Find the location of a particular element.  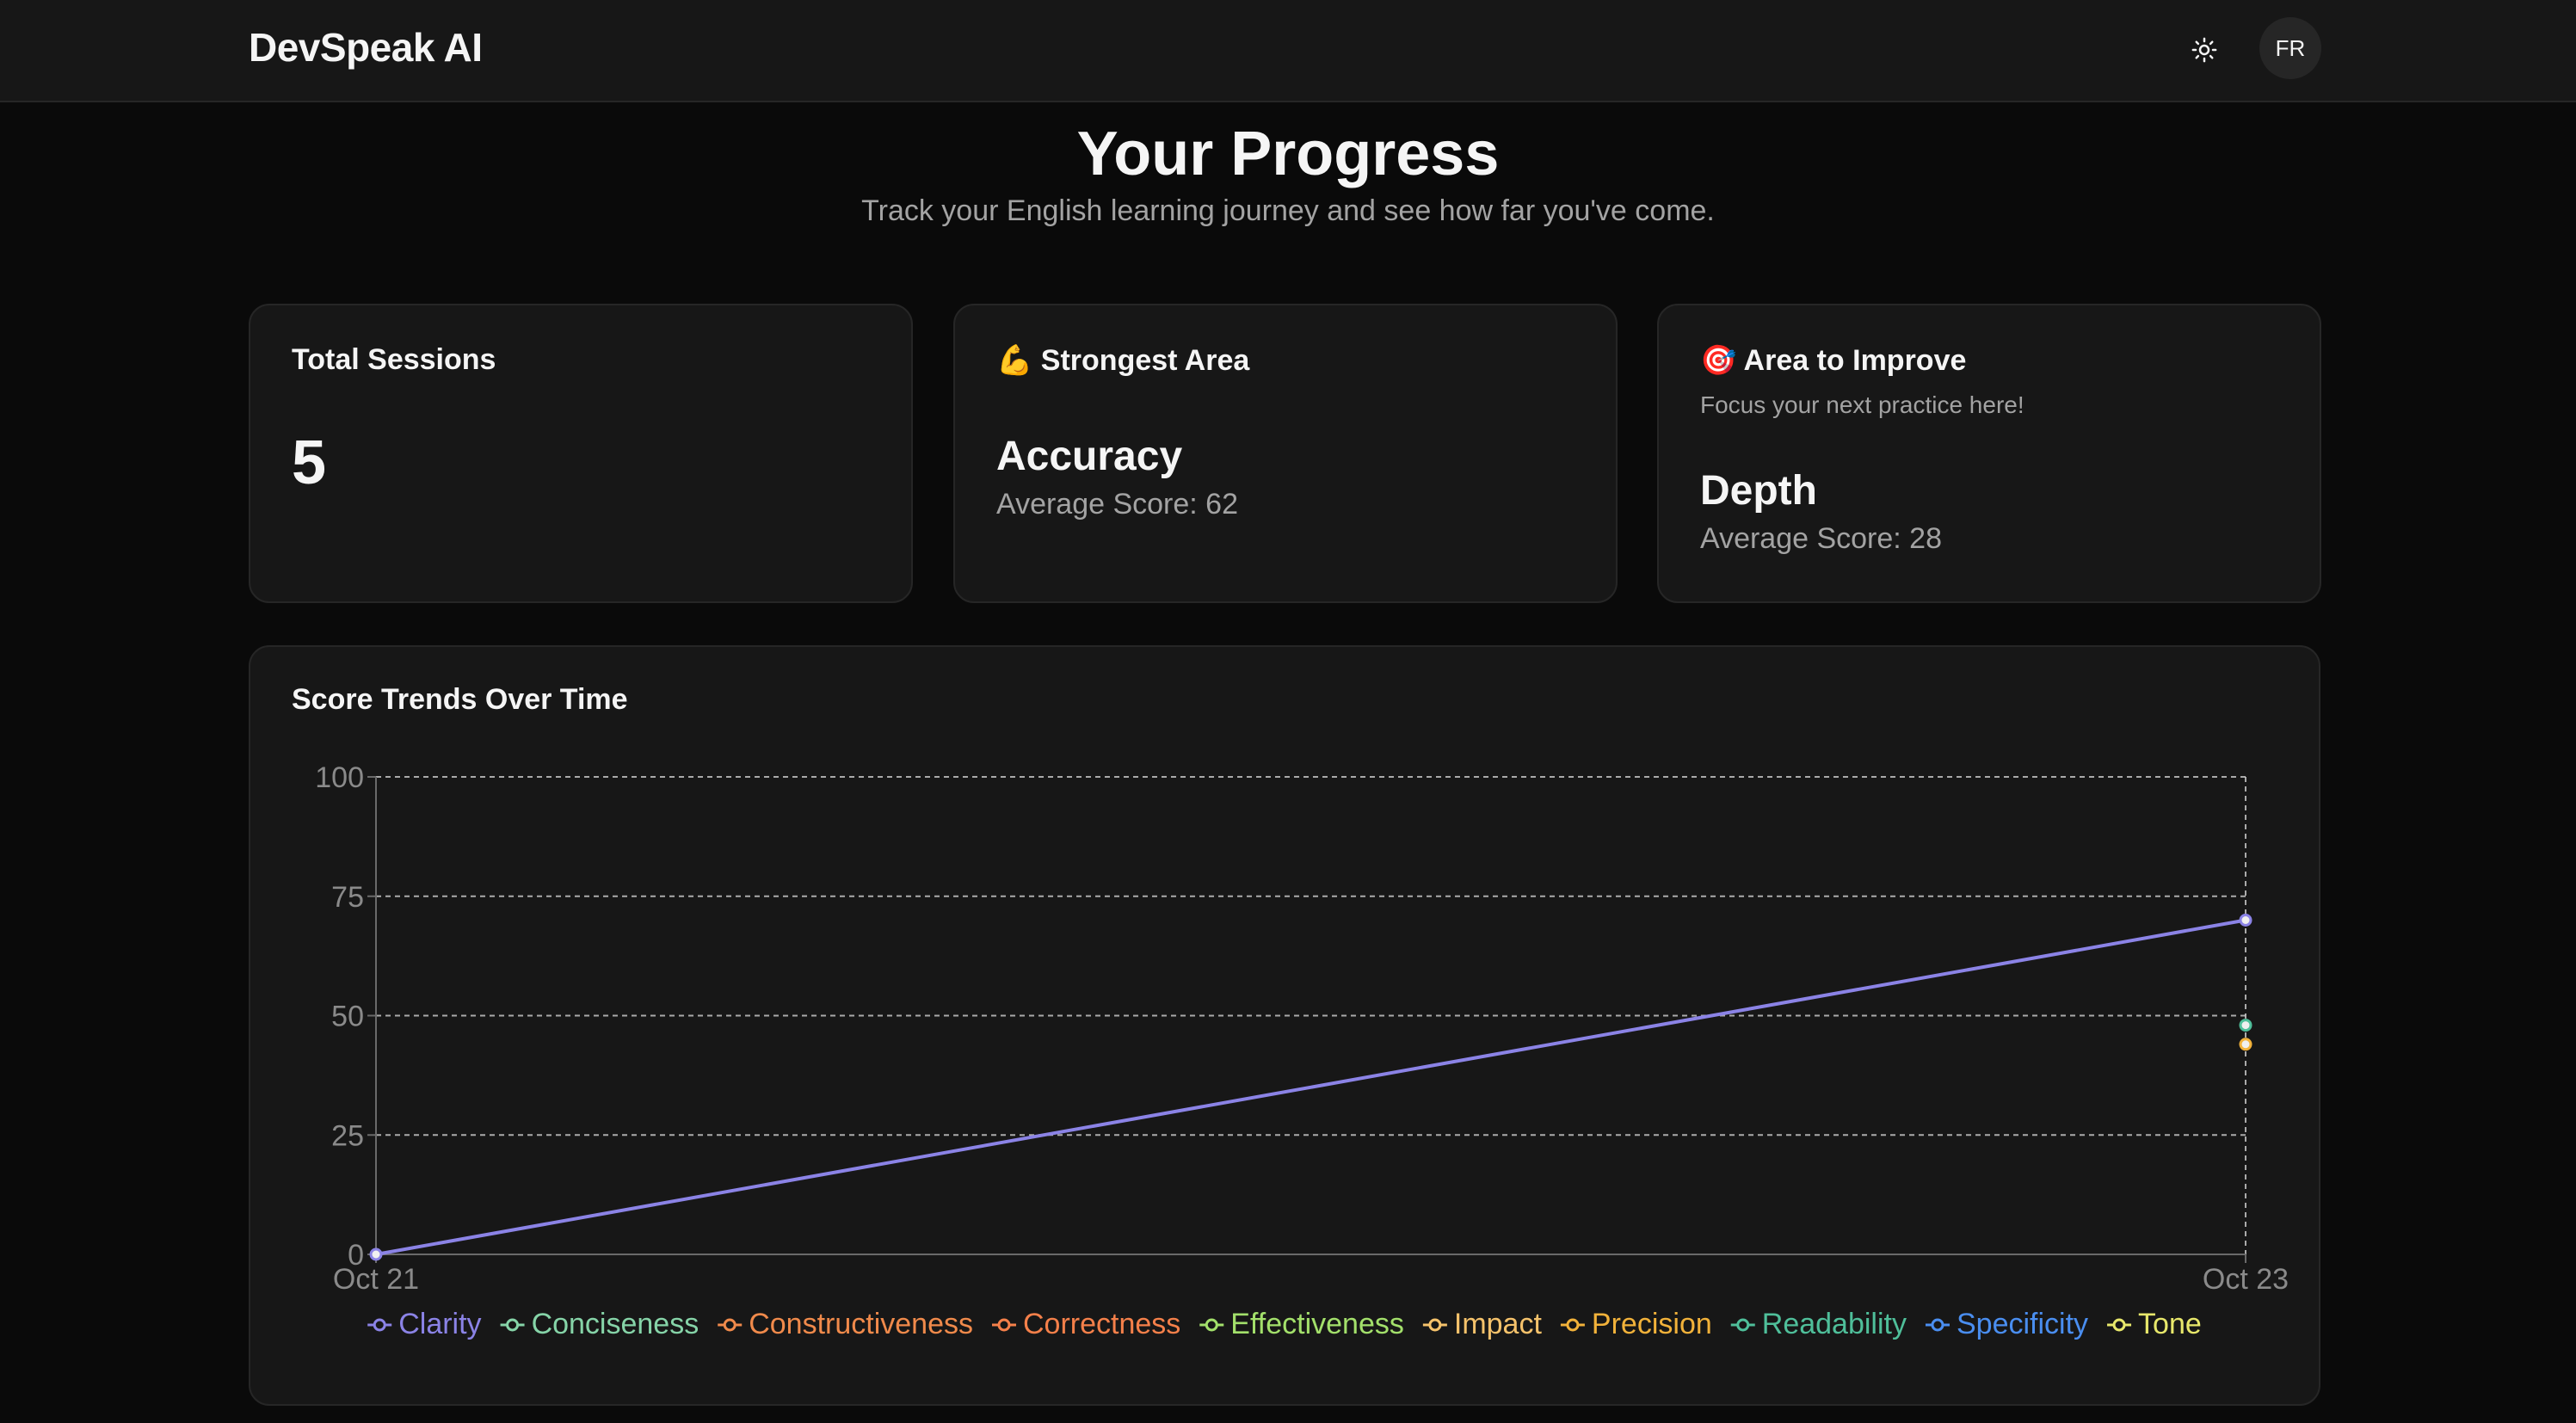

legend-item: Impact is located at coordinates (1483, 1324).